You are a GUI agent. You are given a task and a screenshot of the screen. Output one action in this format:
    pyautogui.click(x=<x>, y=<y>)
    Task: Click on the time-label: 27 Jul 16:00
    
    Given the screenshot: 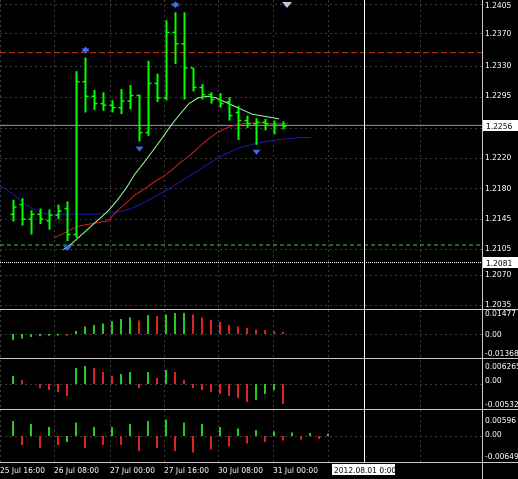 What is the action you would take?
    pyautogui.click(x=186, y=470)
    